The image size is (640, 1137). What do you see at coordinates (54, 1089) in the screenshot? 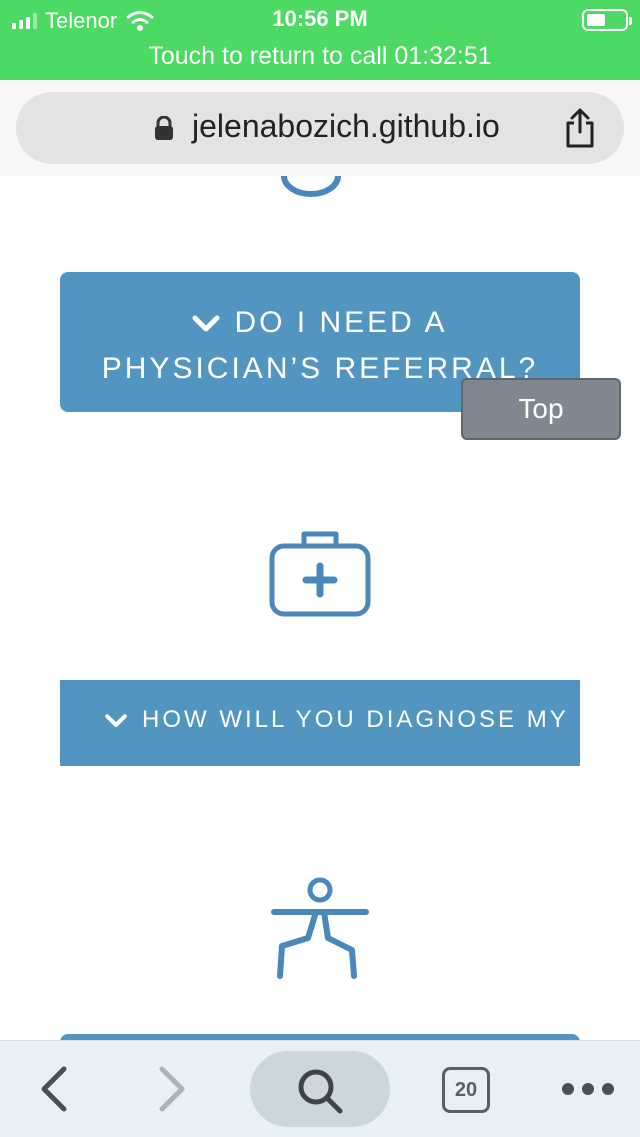
I see `back-icon` at bounding box center [54, 1089].